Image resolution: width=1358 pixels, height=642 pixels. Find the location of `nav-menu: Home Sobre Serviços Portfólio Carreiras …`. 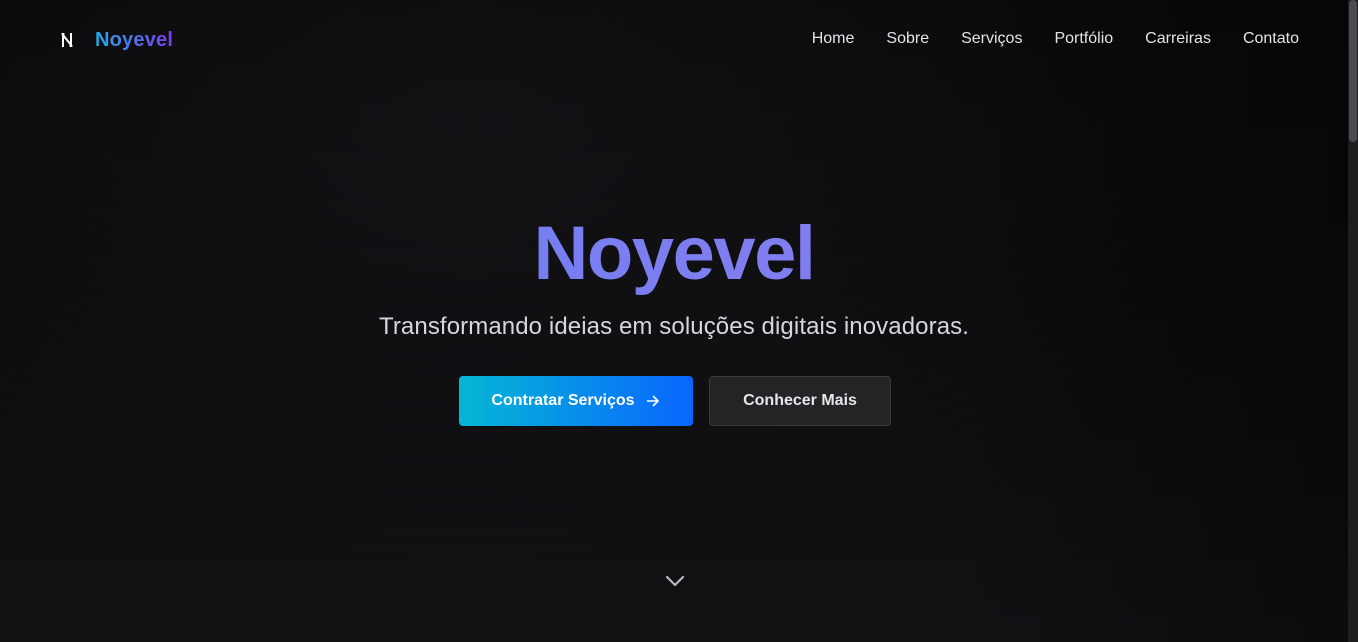

nav-menu: Home Sobre Serviços Portfólio Carreiras … is located at coordinates (1055, 39).